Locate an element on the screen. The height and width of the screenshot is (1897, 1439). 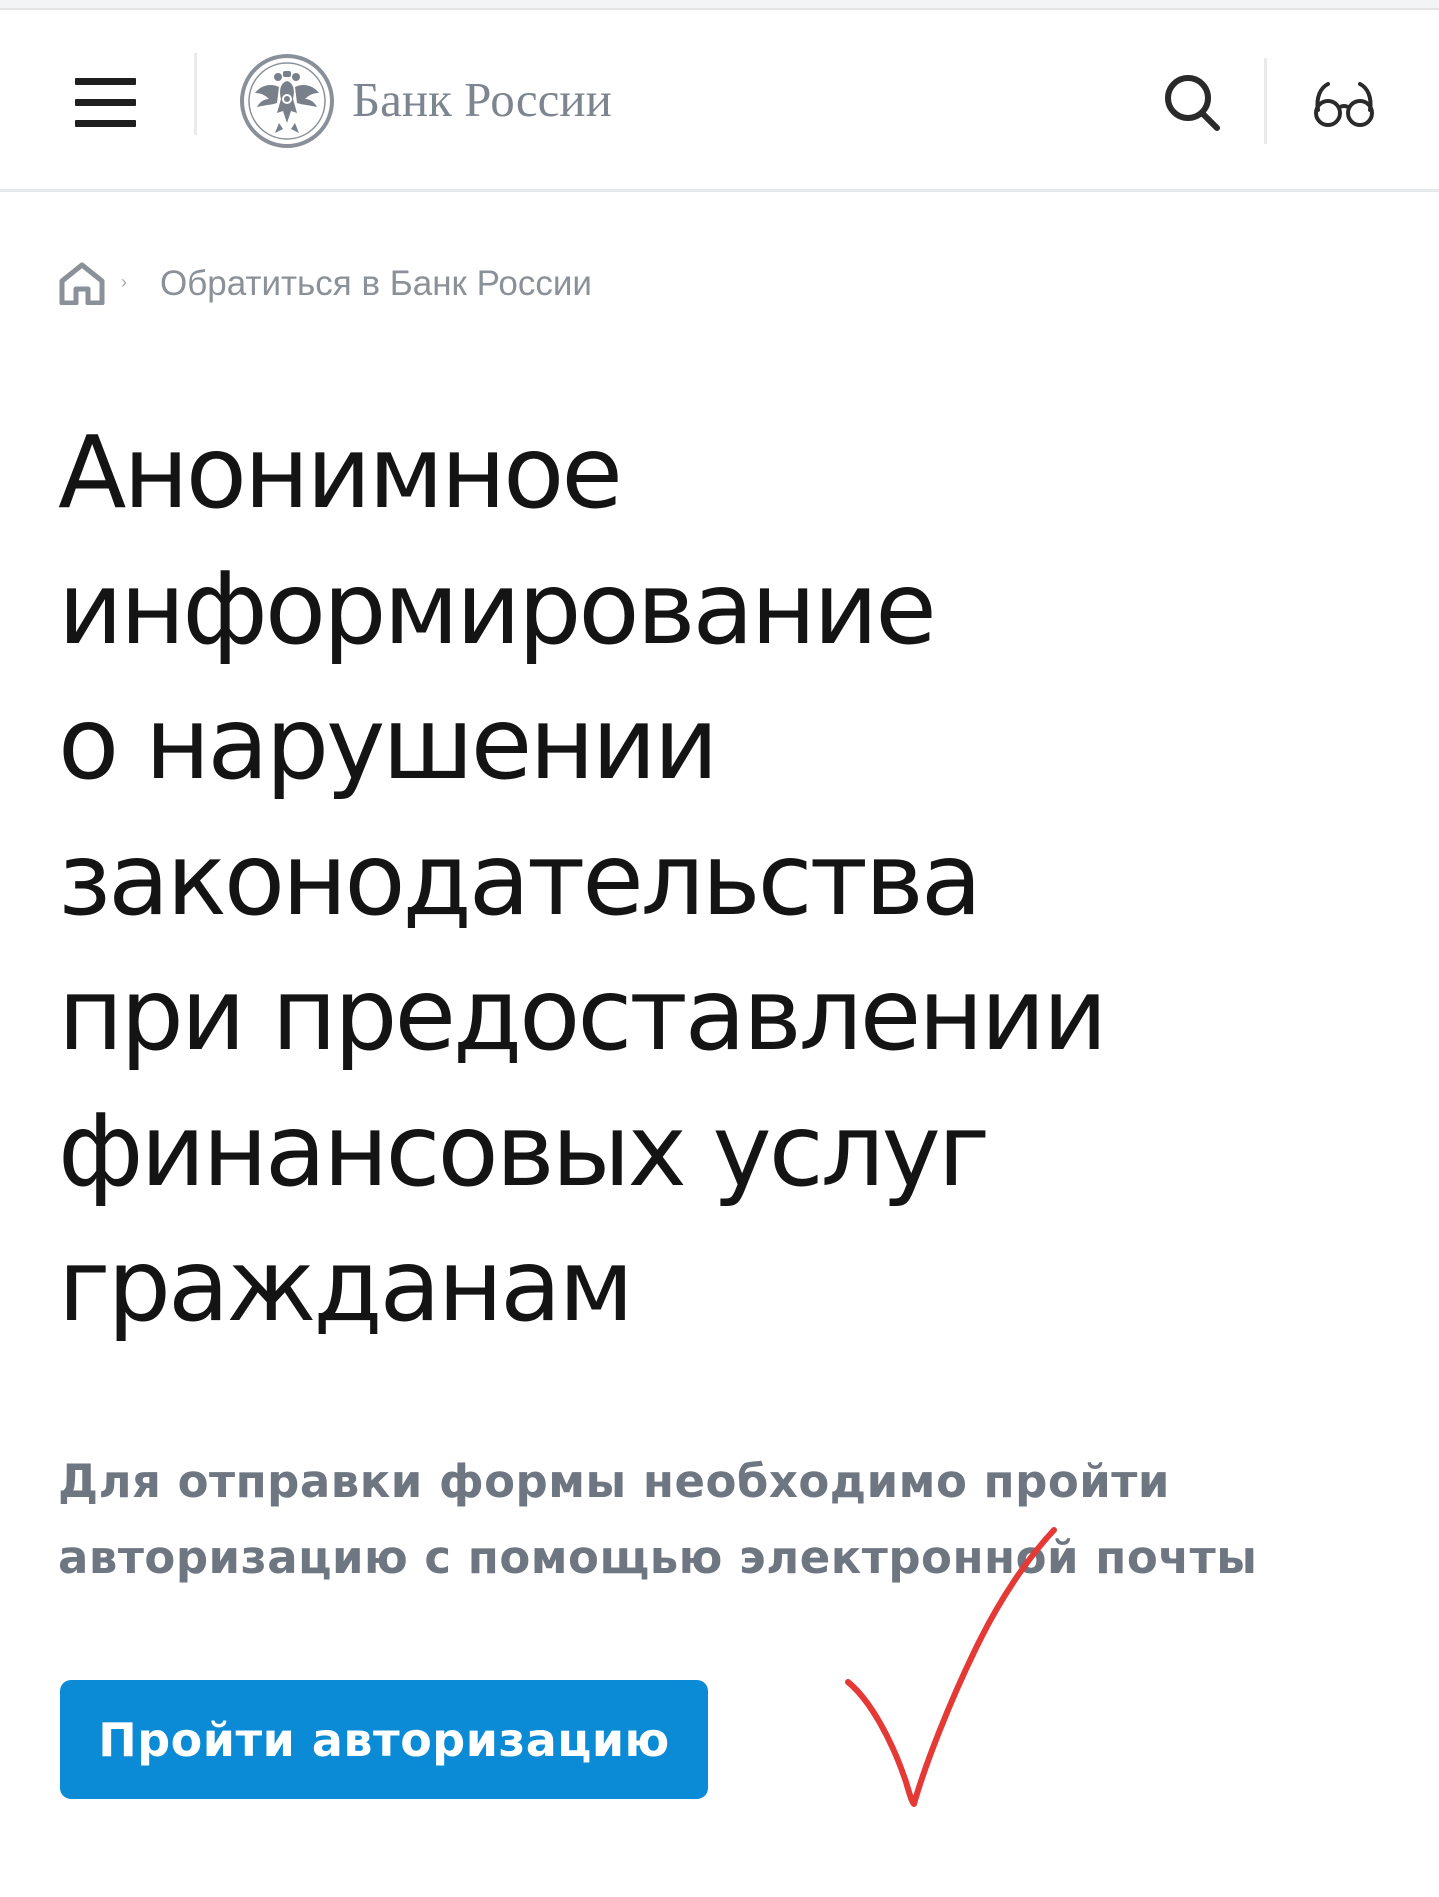
page-title-line: законодательства is located at coordinates (520, 879).